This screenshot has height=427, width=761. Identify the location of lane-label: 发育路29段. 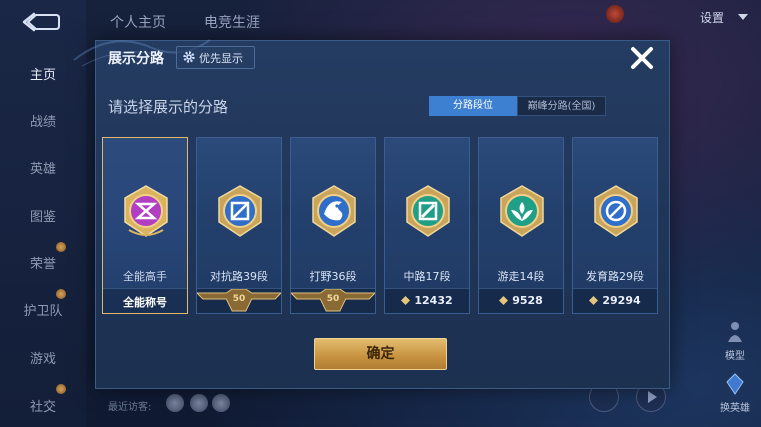
(615, 276).